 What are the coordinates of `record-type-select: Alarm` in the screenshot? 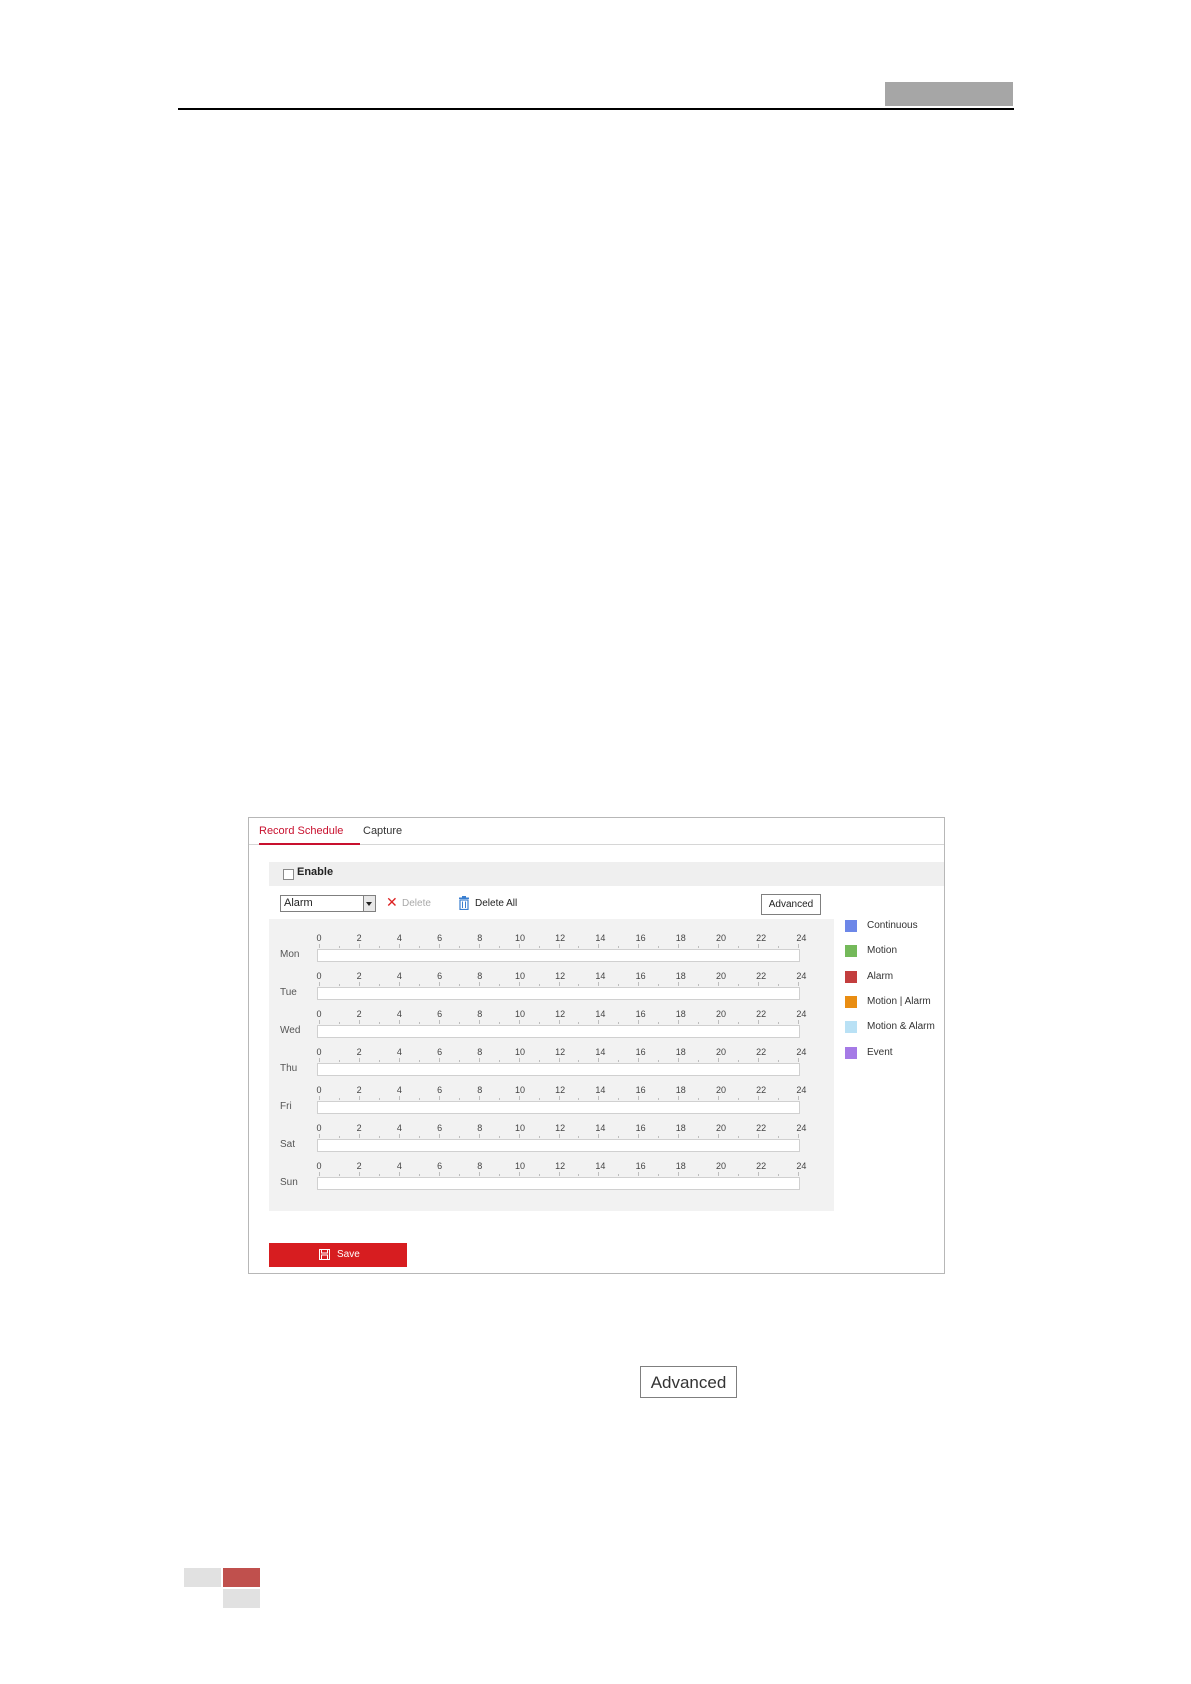 It's located at (328, 903).